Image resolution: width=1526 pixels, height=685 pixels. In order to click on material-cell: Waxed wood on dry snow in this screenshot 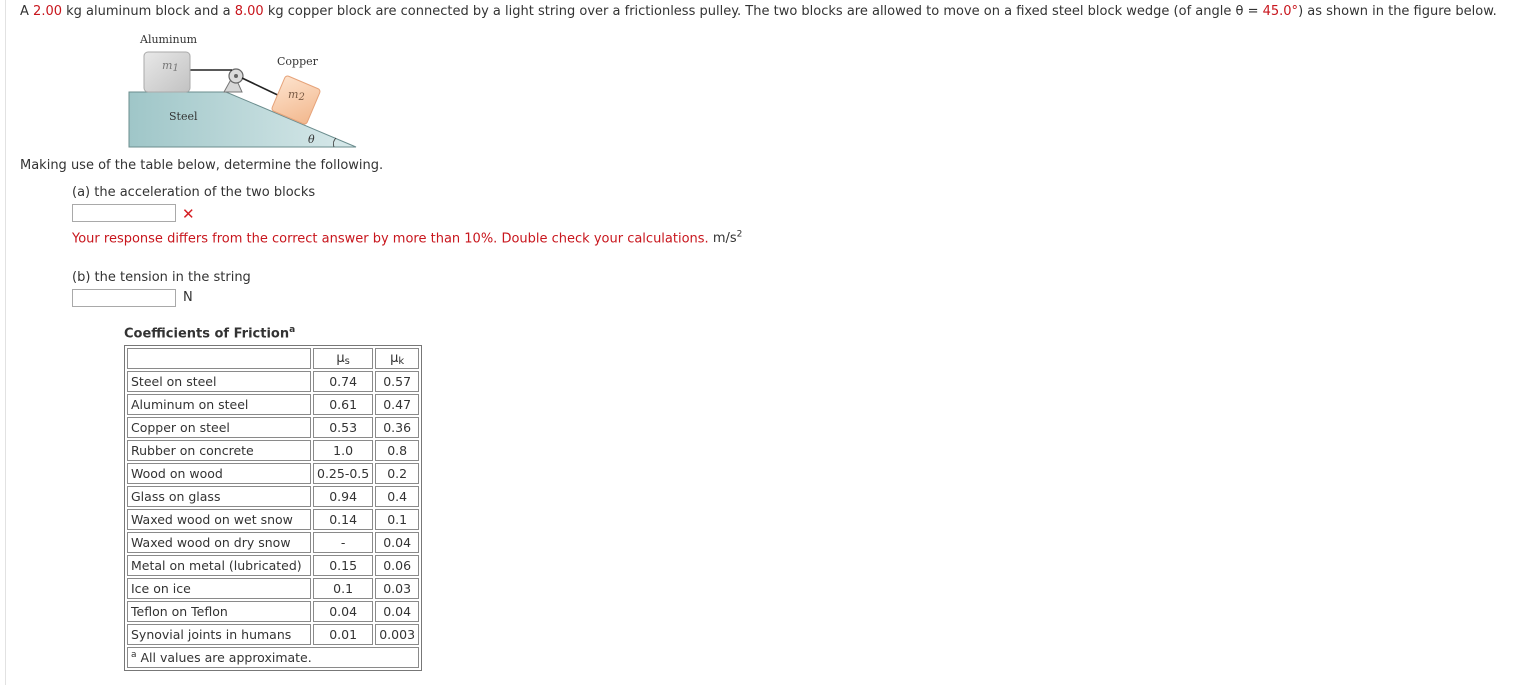, I will do `click(219, 542)`.